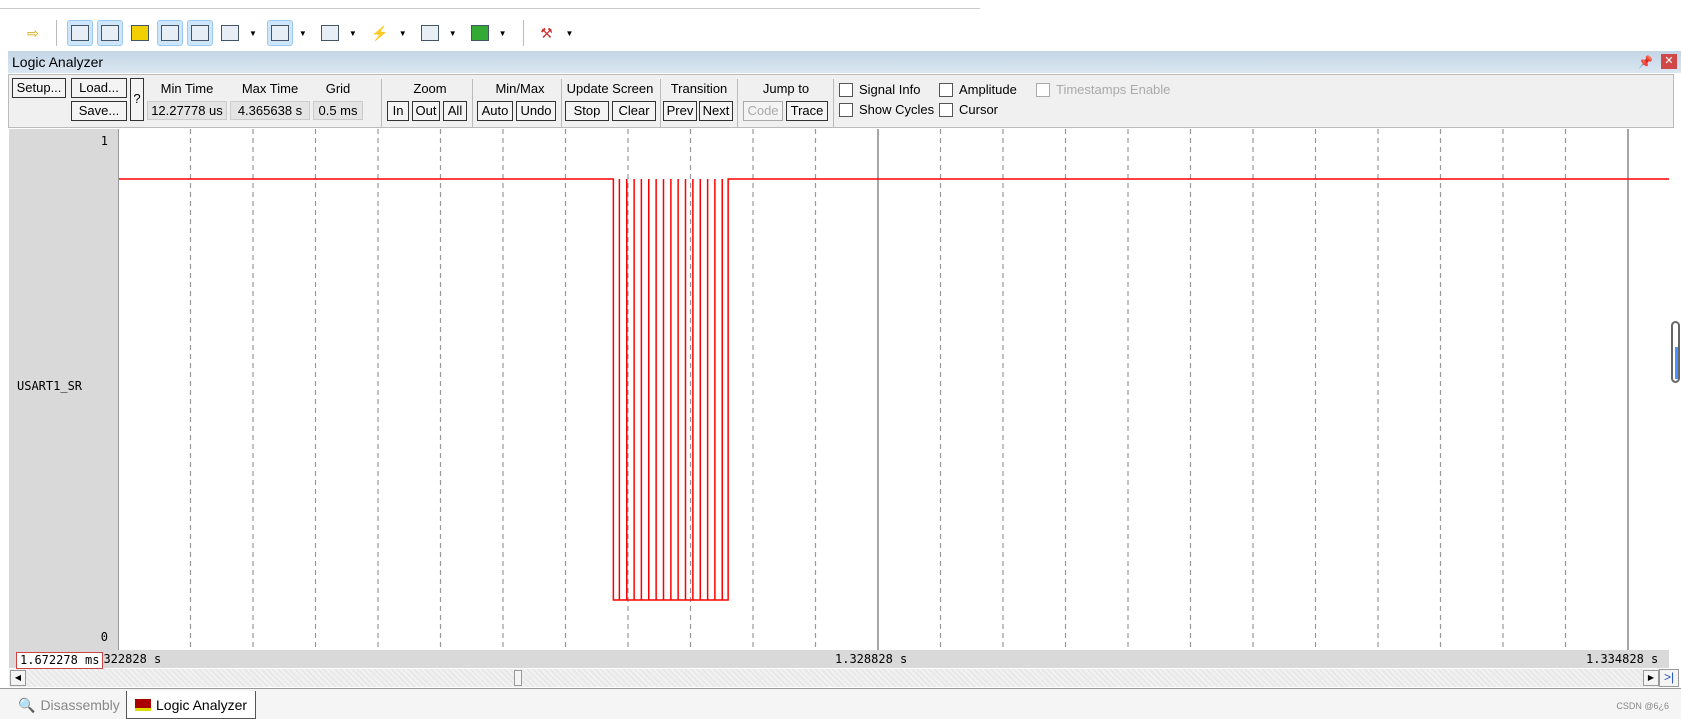 This screenshot has width=1681, height=719. I want to click on scroll-right-icon: ▶, so click(1651, 678).